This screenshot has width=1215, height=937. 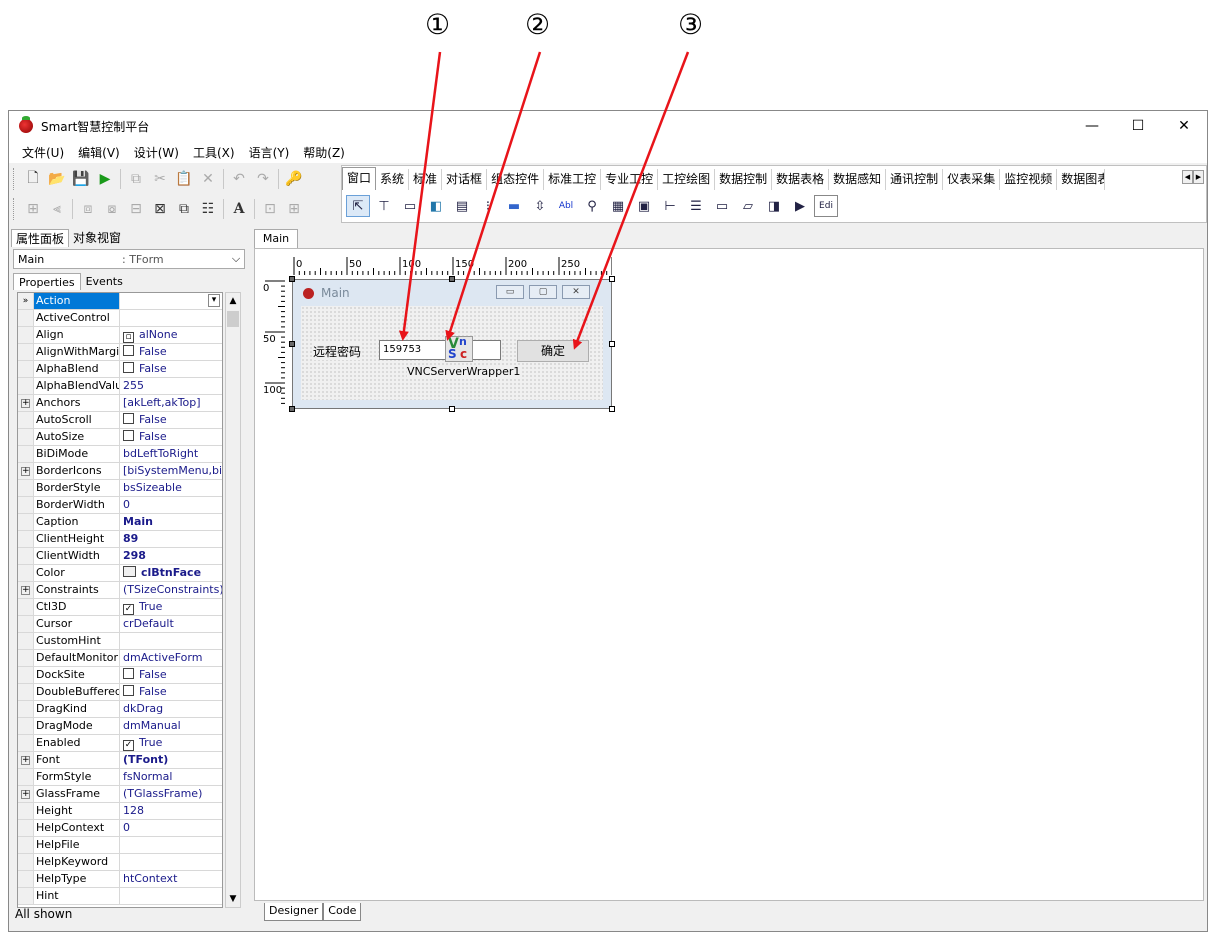 I want to click on property-value: dmActiveForm, so click(x=171, y=658).